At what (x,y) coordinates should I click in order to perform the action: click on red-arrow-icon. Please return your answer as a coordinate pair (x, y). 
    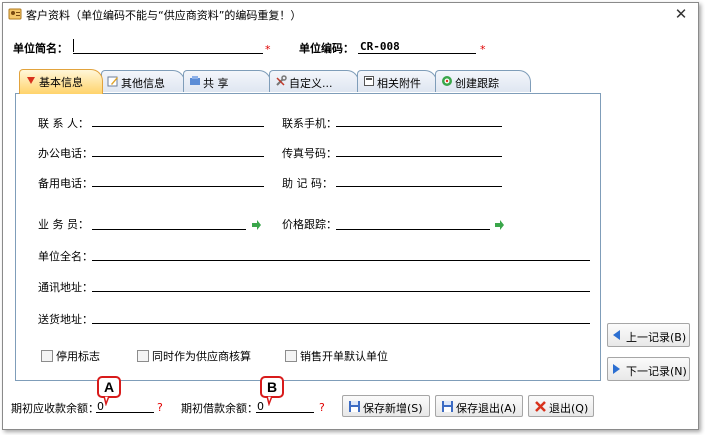
    Looking at the image, I should click on (31, 80).